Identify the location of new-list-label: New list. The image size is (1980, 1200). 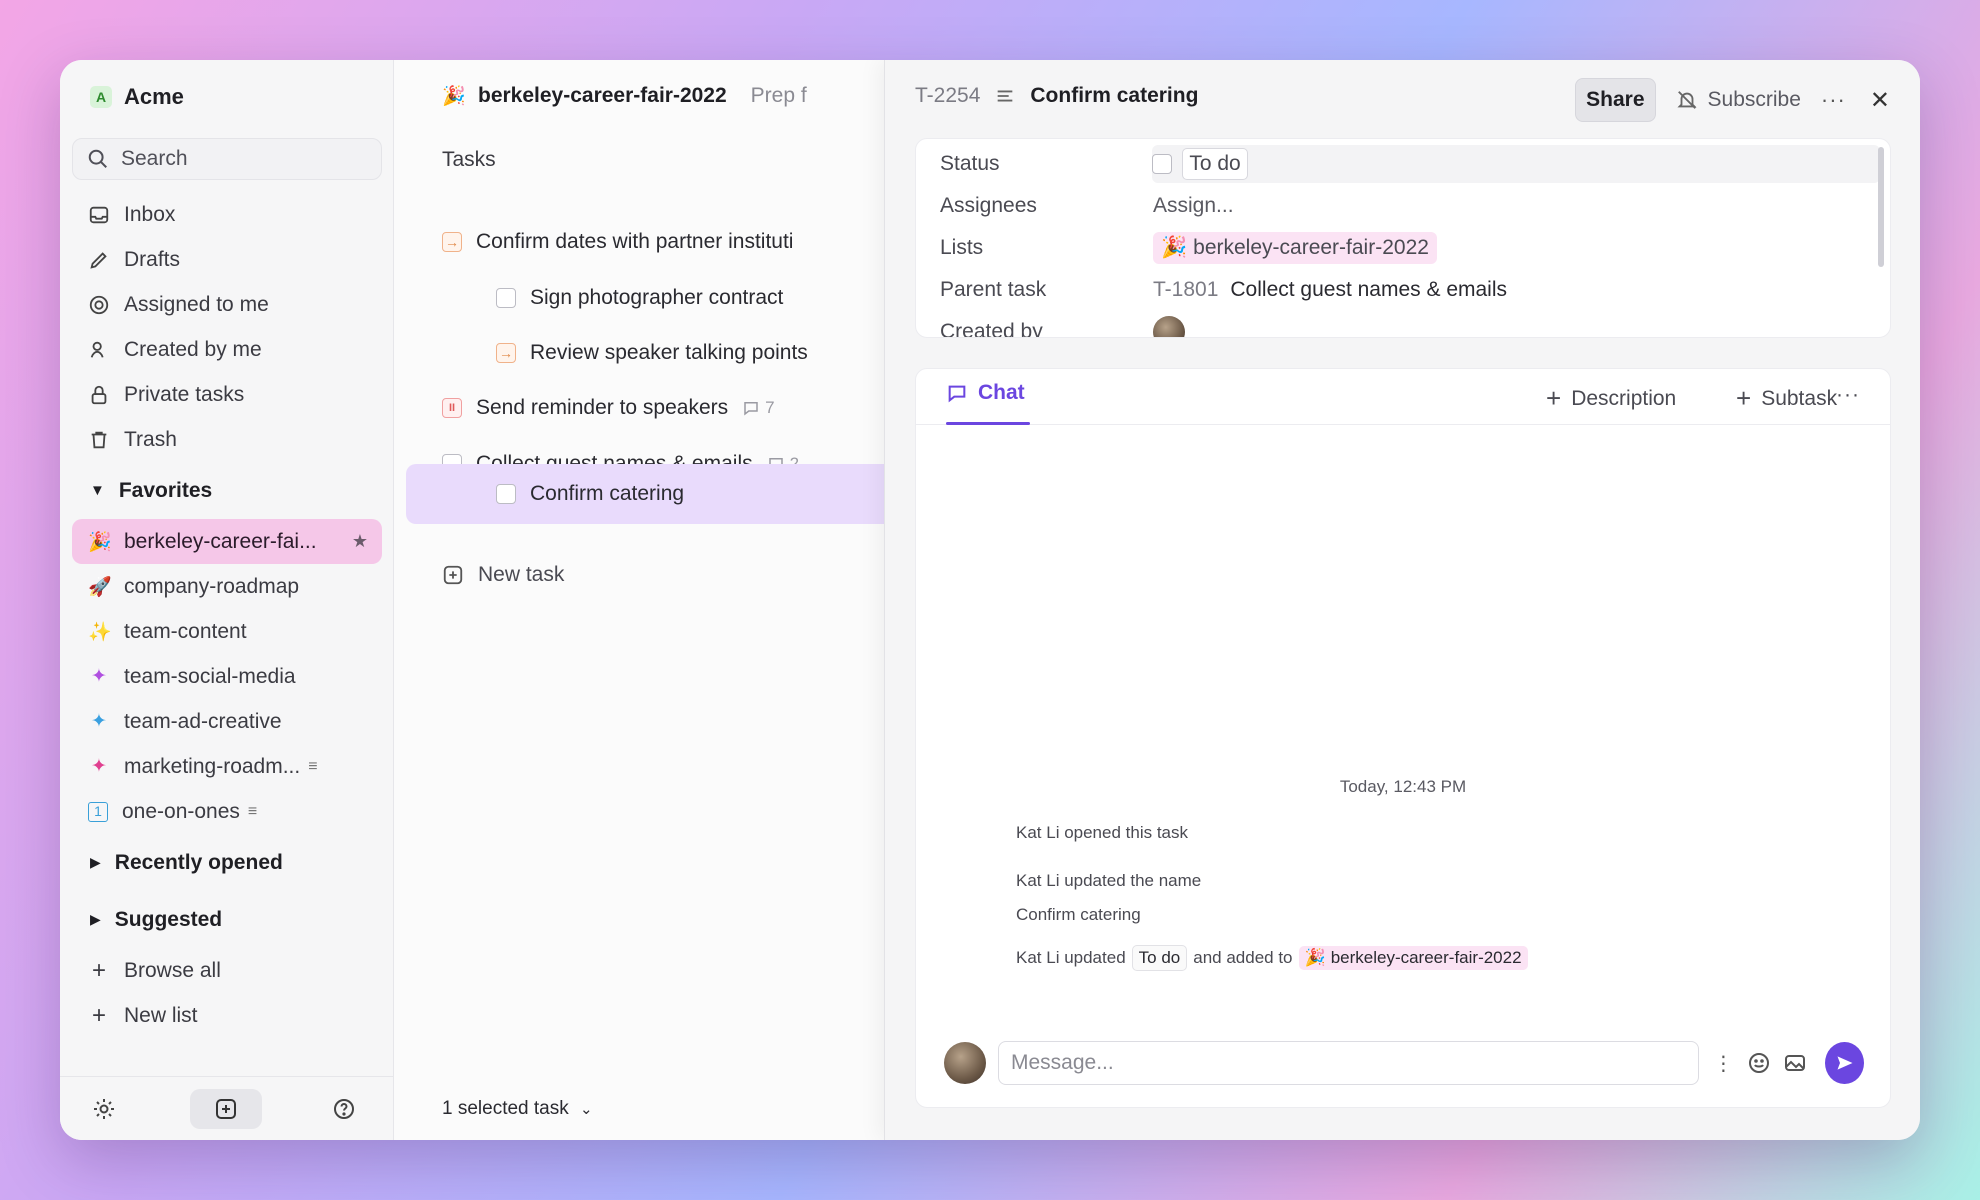
(161, 1015).